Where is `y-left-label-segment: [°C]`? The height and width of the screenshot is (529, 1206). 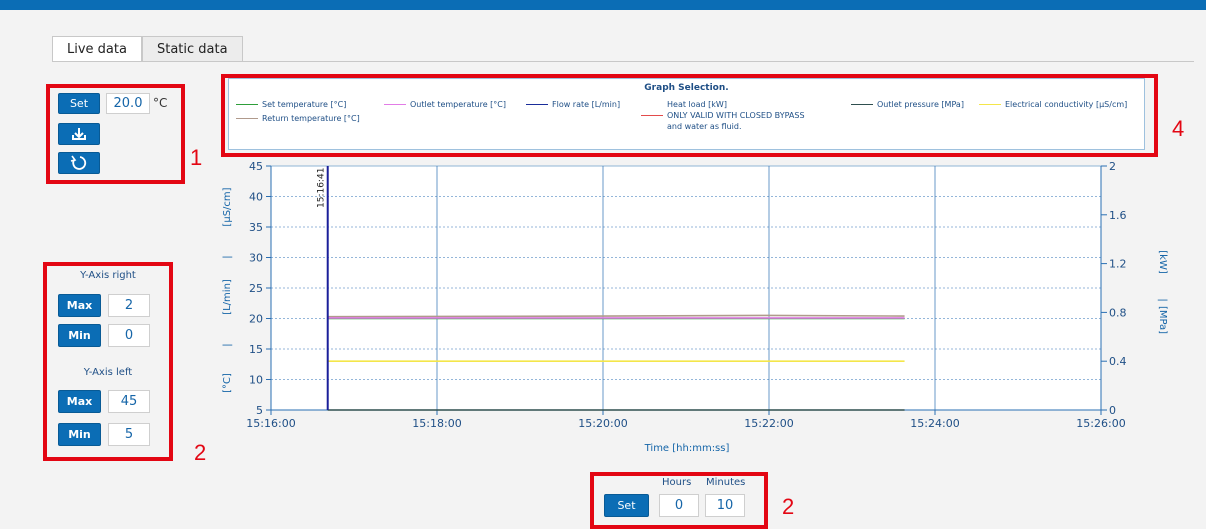 y-left-label-segment: [°C] is located at coordinates (227, 383).